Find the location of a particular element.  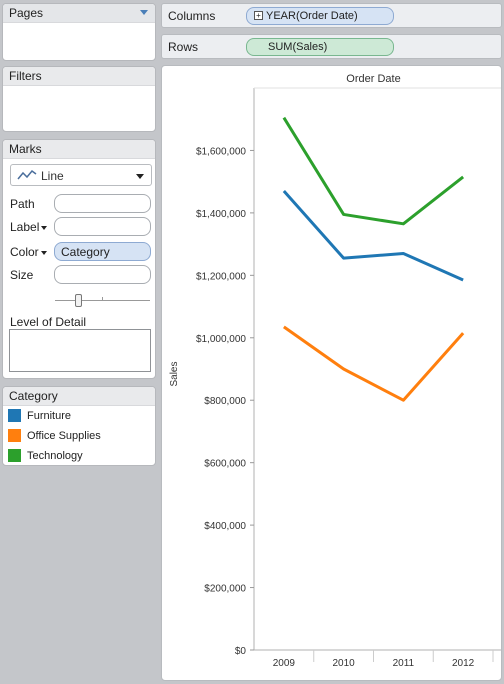

columns-pill-text: YEAR(Order Date) is located at coordinates (312, 16).